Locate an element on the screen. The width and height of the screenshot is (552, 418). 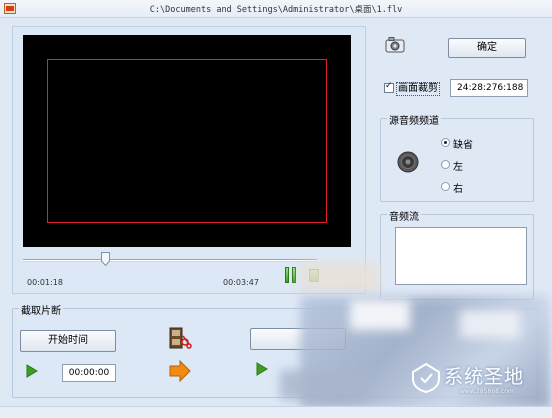
ok-button: 确定 is located at coordinates (487, 48).